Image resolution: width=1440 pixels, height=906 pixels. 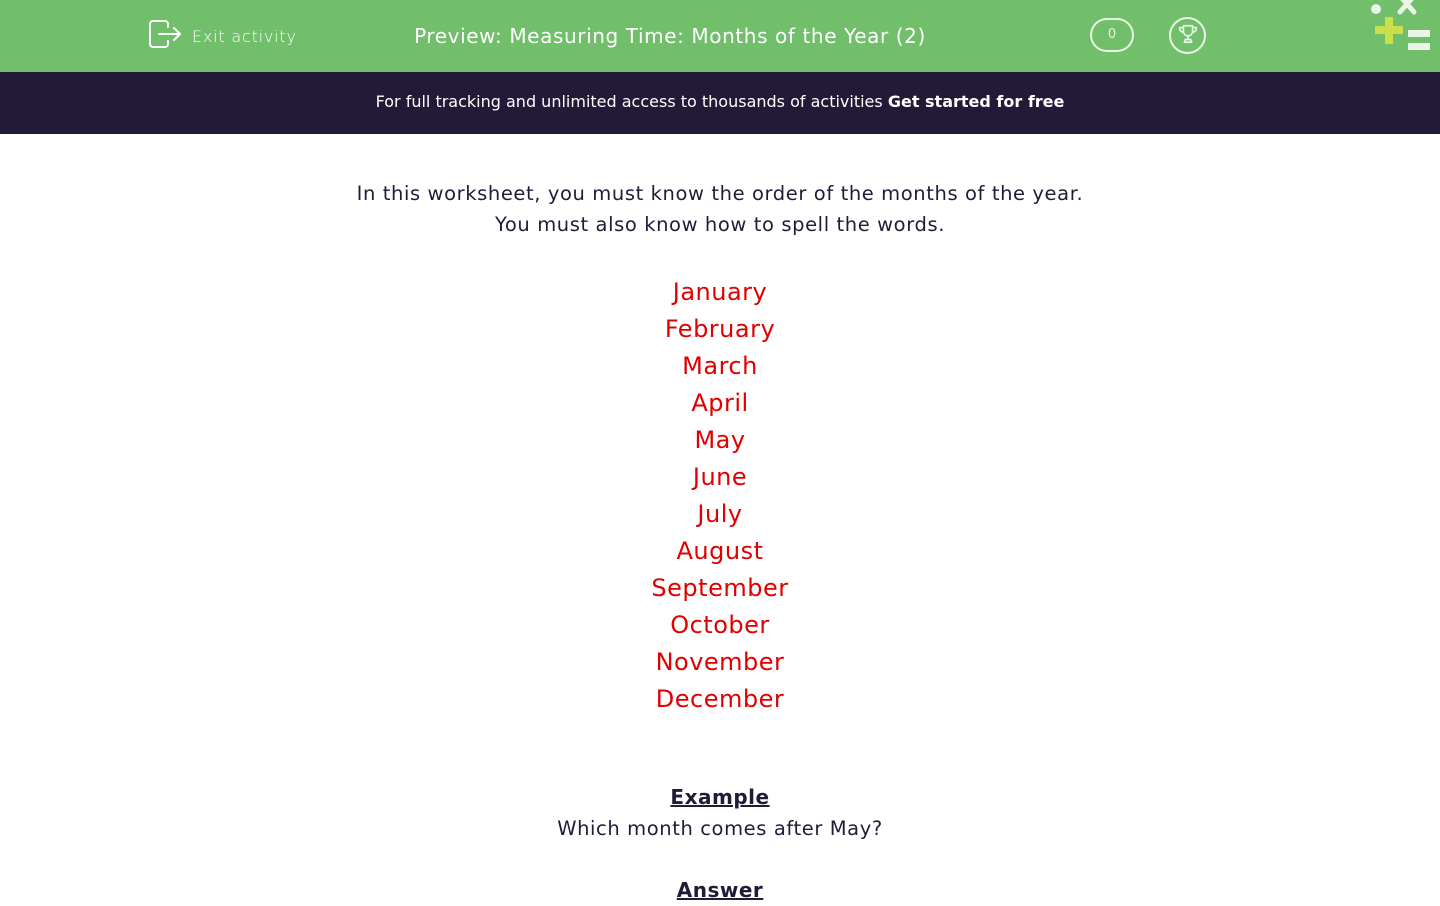 What do you see at coordinates (720, 514) in the screenshot?
I see `month-item: July` at bounding box center [720, 514].